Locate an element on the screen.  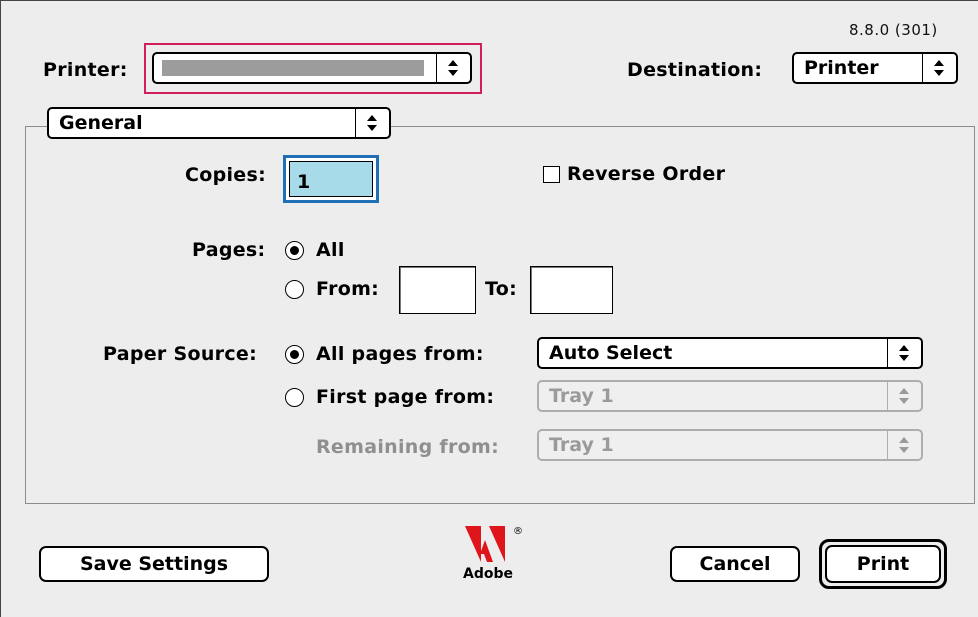
version-label: 8.8.0 (301) is located at coordinates (893, 30).